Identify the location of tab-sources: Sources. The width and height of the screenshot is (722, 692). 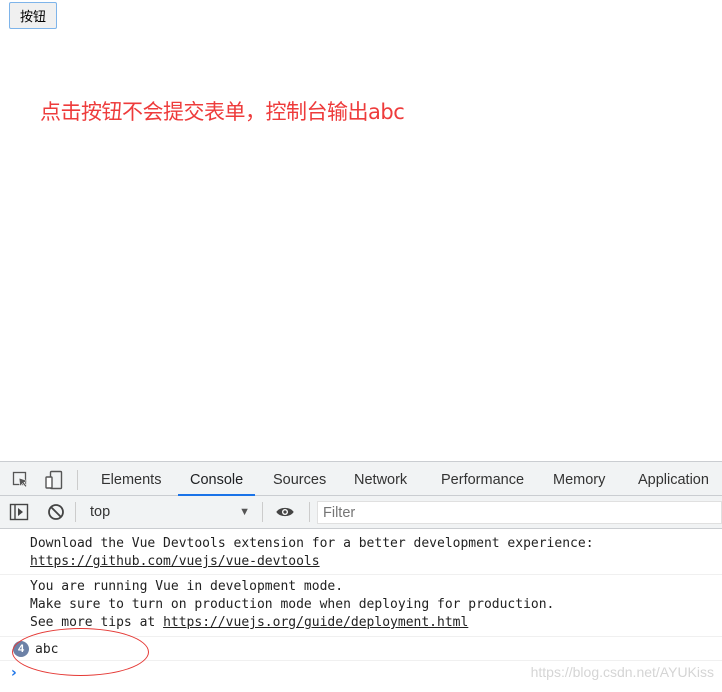
(299, 478).